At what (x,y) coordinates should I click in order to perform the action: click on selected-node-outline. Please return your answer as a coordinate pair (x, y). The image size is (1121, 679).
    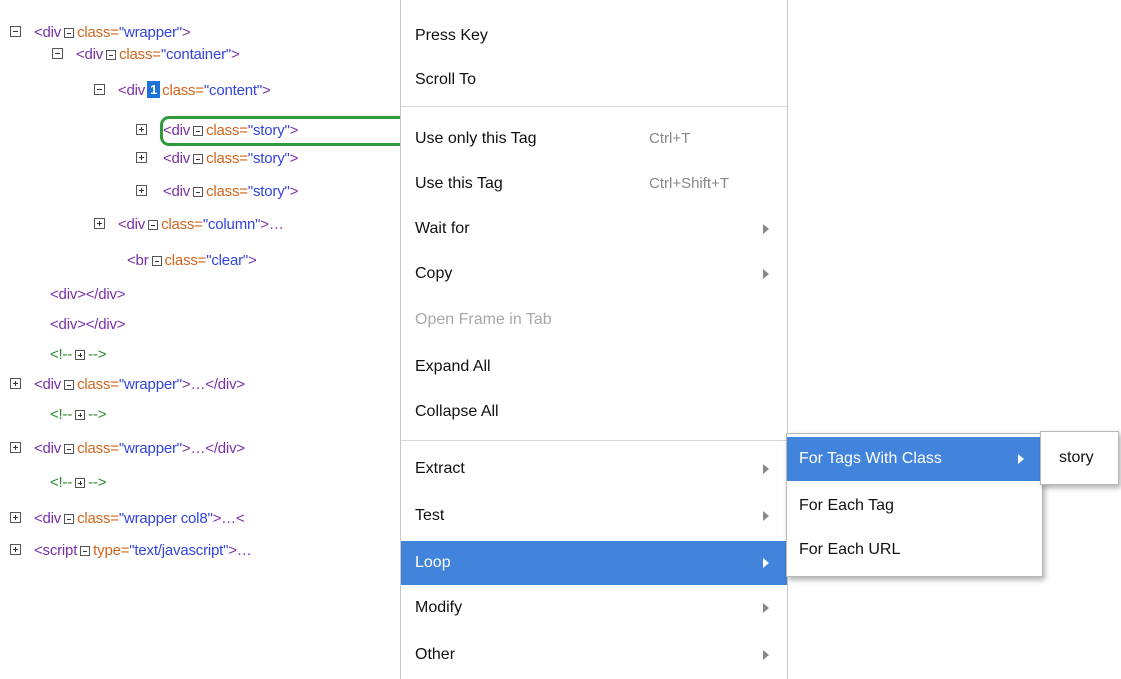
    Looking at the image, I should click on (285, 131).